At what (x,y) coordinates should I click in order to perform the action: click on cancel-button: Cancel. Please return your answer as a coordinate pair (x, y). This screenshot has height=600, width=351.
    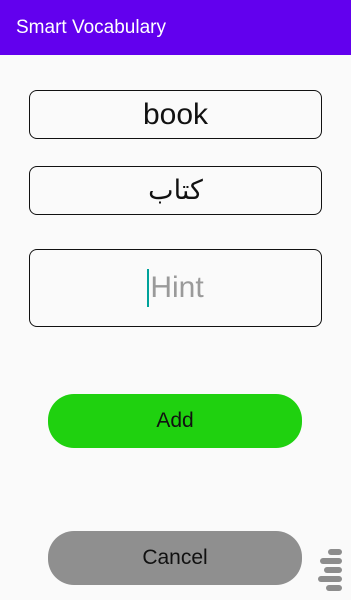
    Looking at the image, I should click on (175, 558).